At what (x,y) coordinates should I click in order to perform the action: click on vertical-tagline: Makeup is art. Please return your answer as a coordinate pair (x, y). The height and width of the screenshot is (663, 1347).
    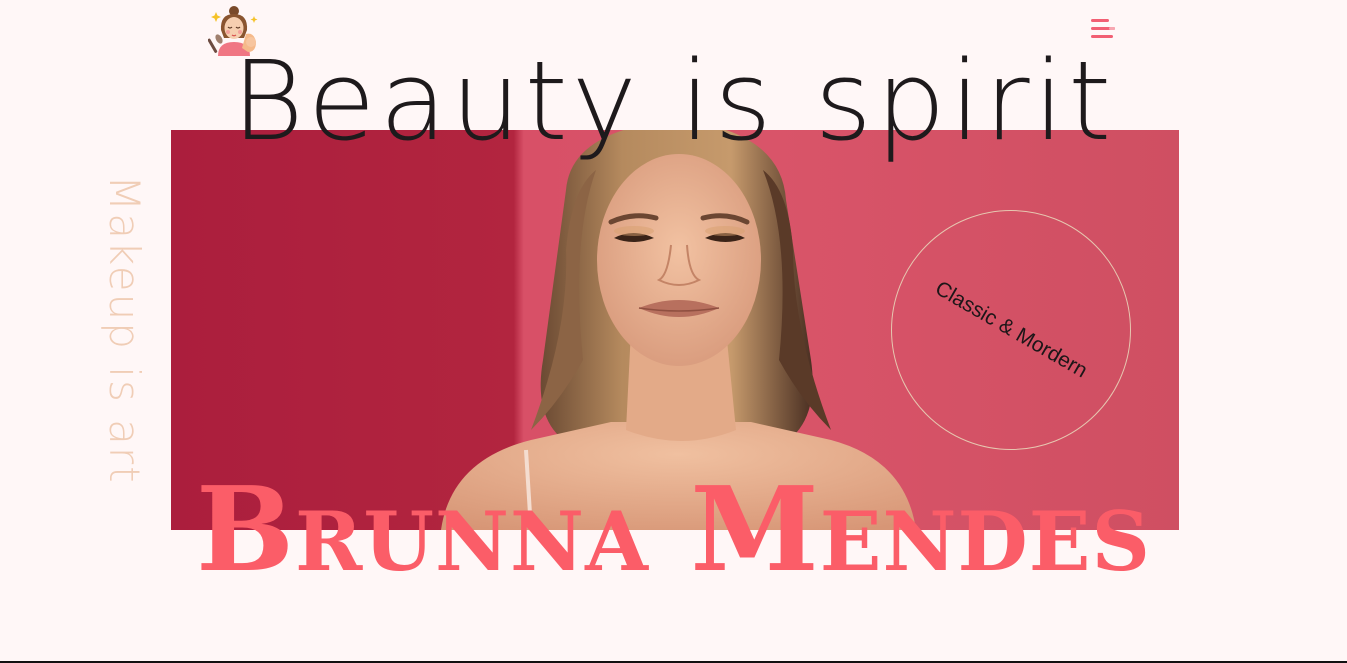
    Looking at the image, I should click on (124, 330).